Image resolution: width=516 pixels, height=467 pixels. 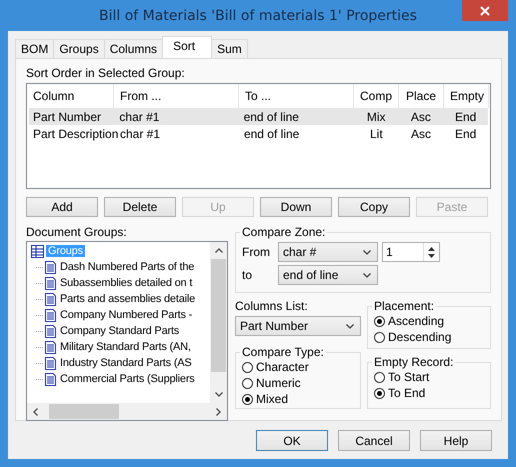 I want to click on tree-item: Company Numbered Parts -, so click(x=126, y=315).